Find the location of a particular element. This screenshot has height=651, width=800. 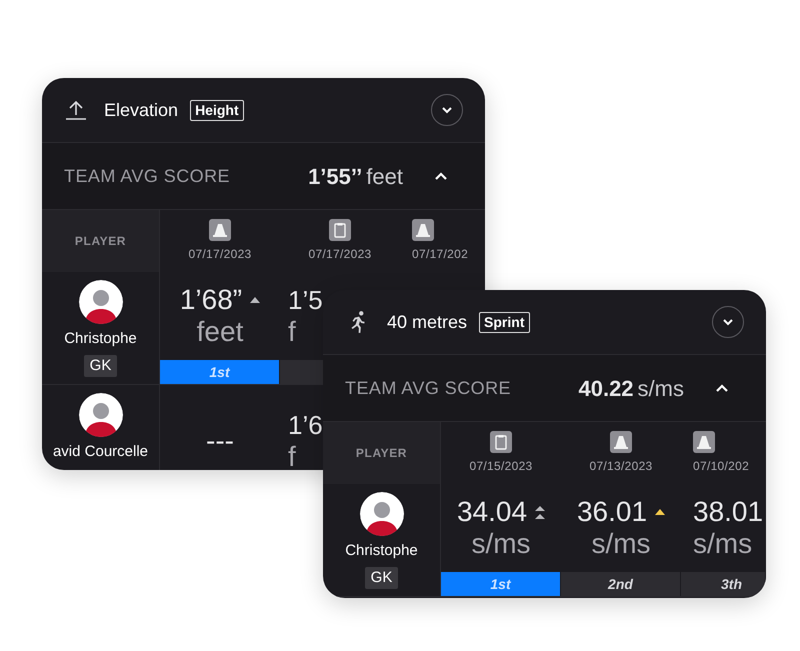

category-tag: Height is located at coordinates (217, 110).